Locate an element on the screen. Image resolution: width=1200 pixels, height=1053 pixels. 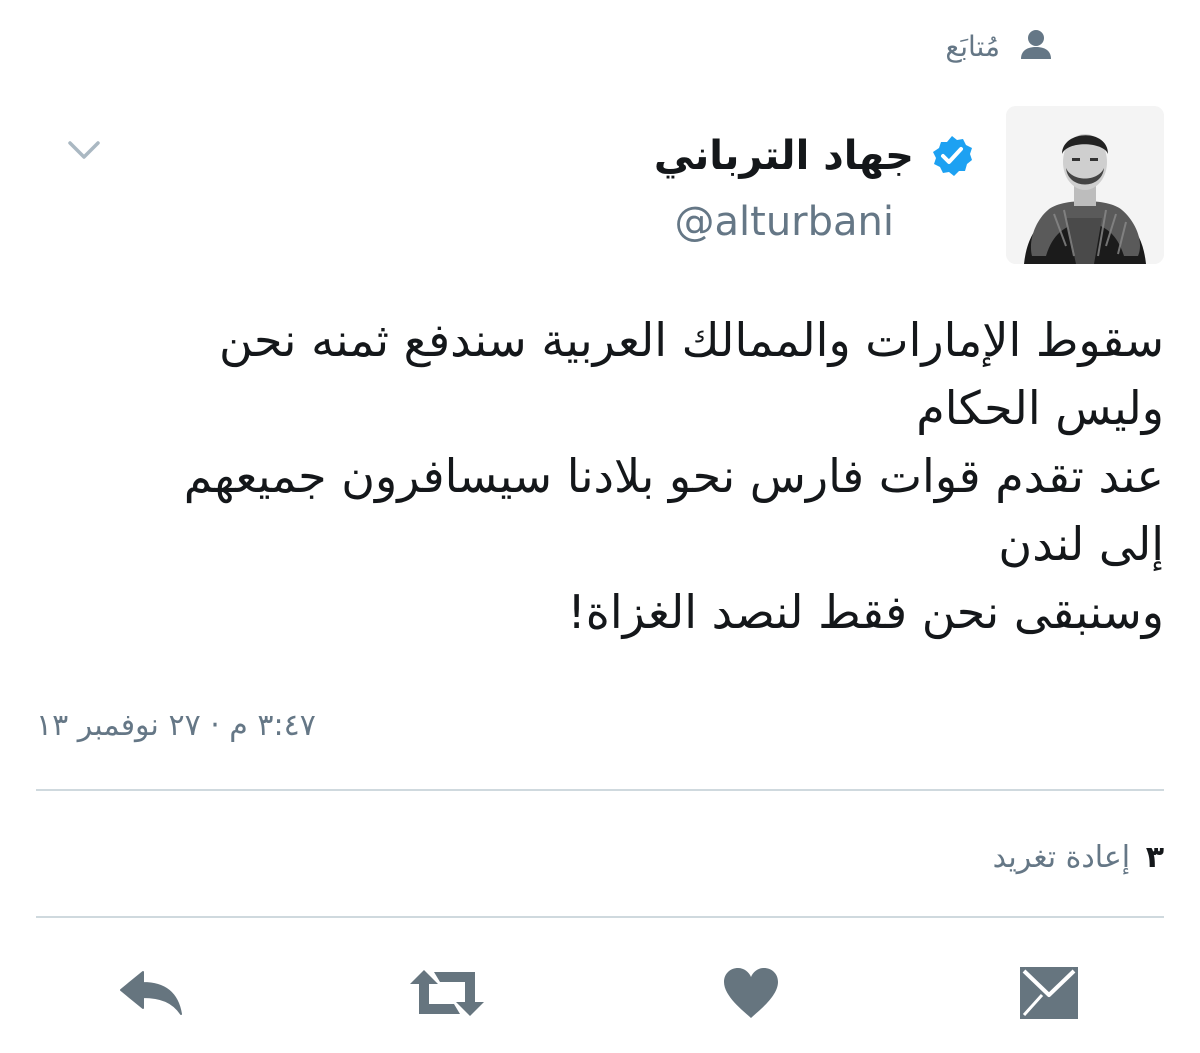
reply-button is located at coordinates (151, 993).